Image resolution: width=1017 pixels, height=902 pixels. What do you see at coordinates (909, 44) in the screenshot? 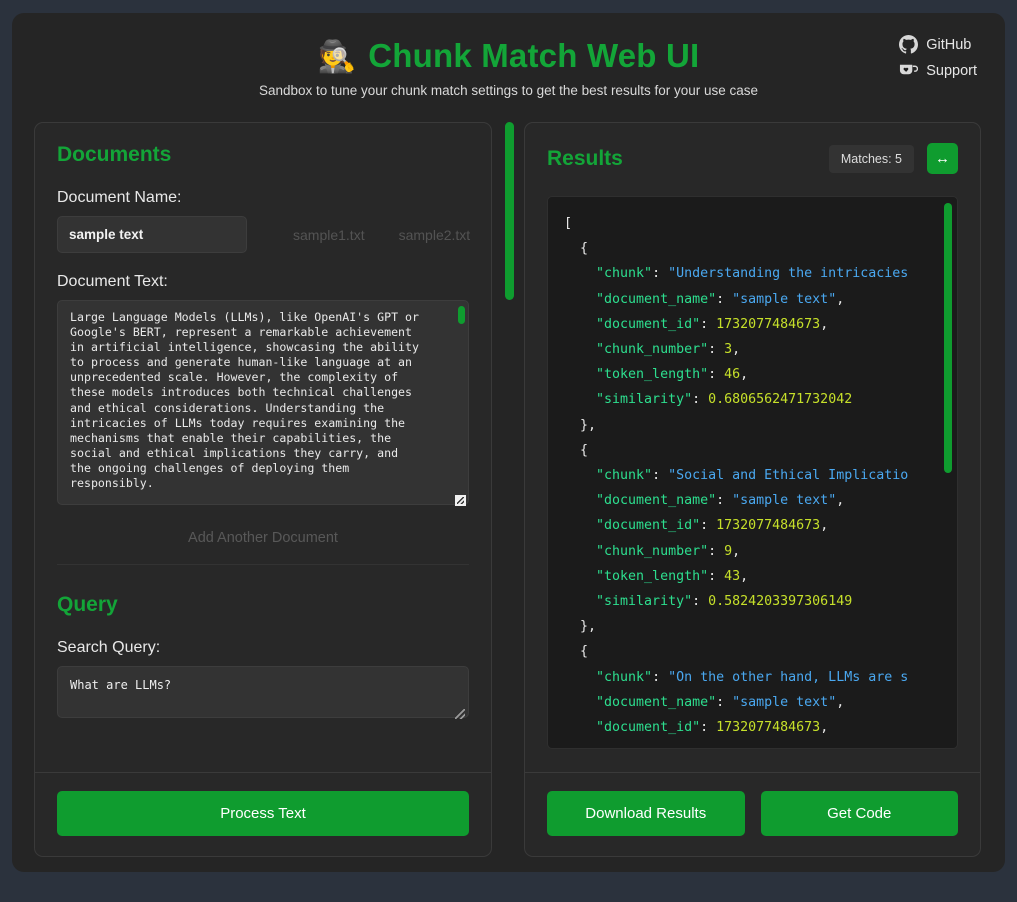
I see `github-icon` at bounding box center [909, 44].